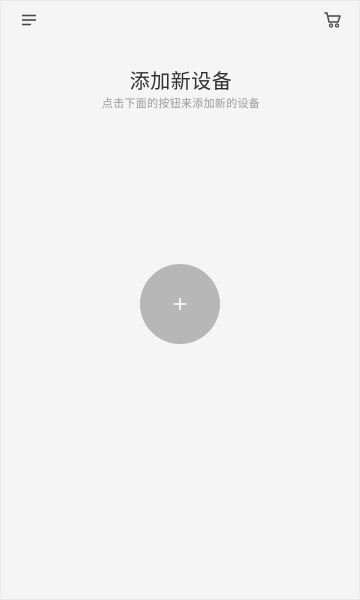 This screenshot has height=600, width=360. I want to click on top-bar, so click(180, 21).